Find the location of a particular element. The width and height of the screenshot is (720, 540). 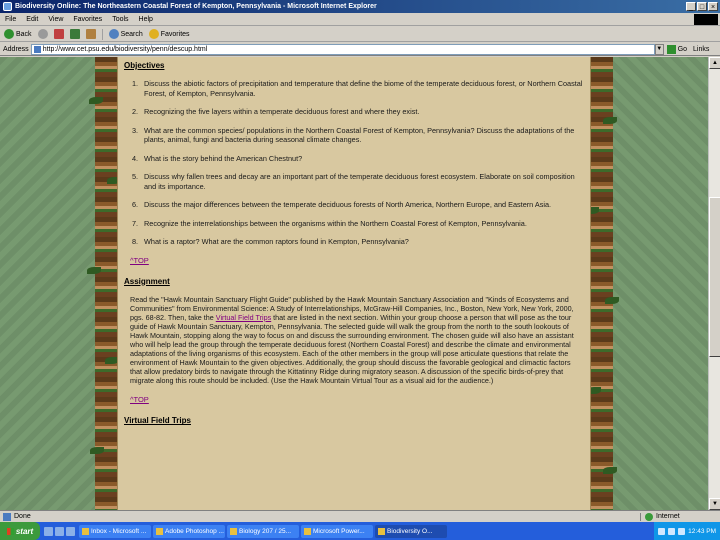

menu-file: File is located at coordinates (10, 19).